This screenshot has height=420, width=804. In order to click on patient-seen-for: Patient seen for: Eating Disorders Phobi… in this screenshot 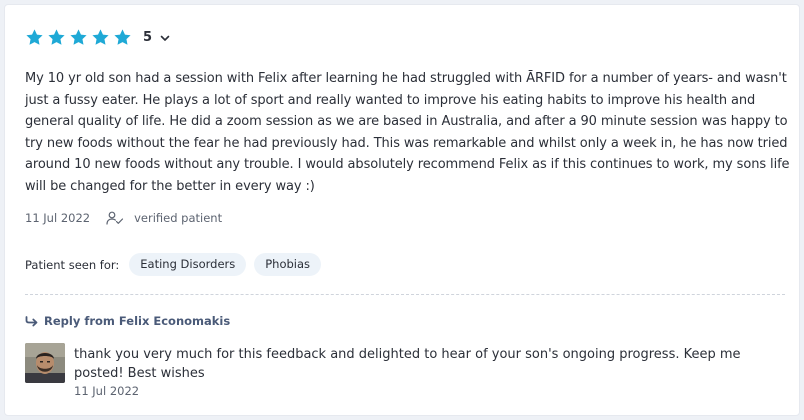, I will do `click(177, 264)`.